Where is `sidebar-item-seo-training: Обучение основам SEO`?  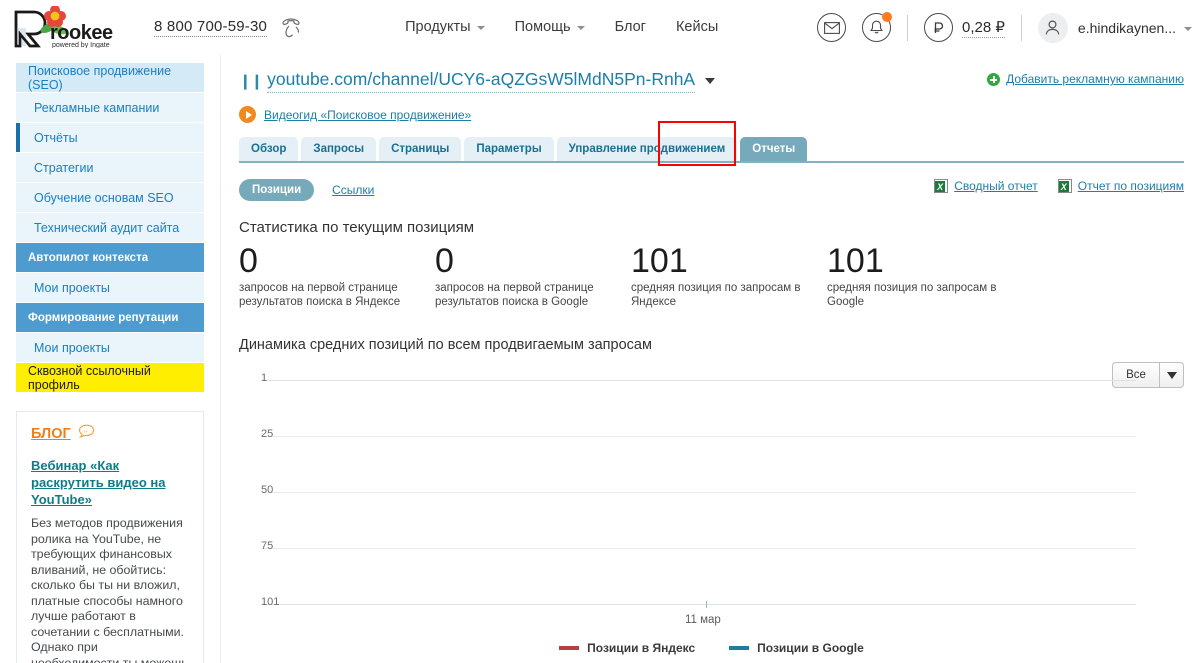
sidebar-item-seo-training: Обучение основам SEO is located at coordinates (110, 198).